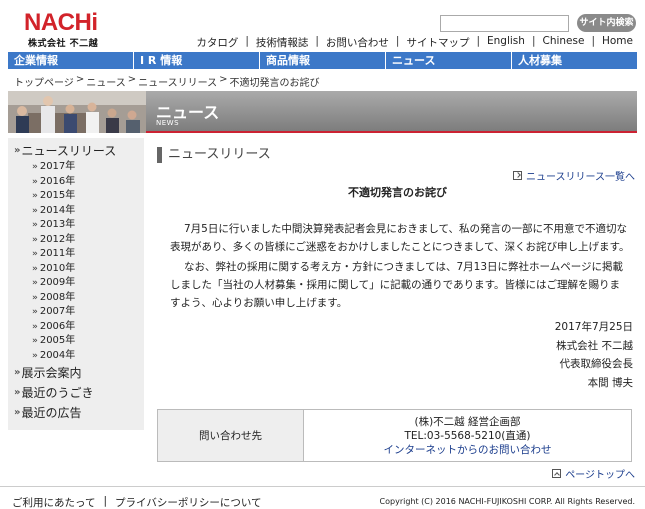 The image size is (645, 509). Describe the element at coordinates (517, 175) in the screenshot. I see `arrow-box-icon` at that location.